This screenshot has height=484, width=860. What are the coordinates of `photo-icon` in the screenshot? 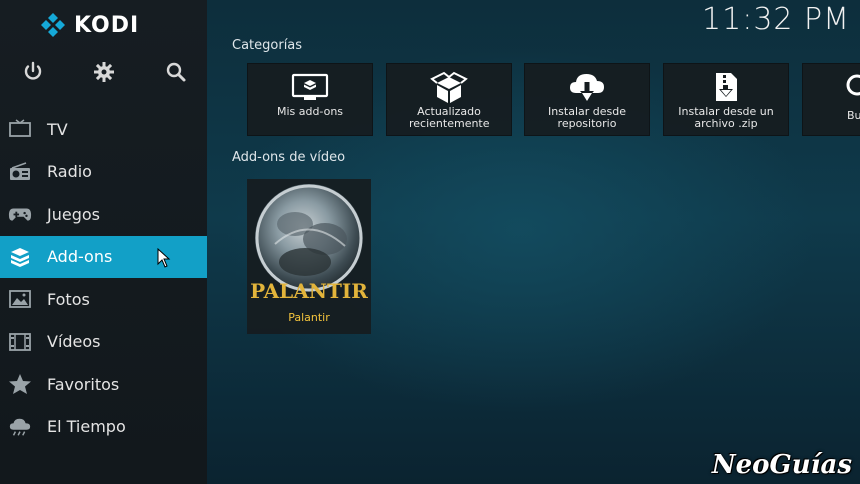 It's located at (20, 299).